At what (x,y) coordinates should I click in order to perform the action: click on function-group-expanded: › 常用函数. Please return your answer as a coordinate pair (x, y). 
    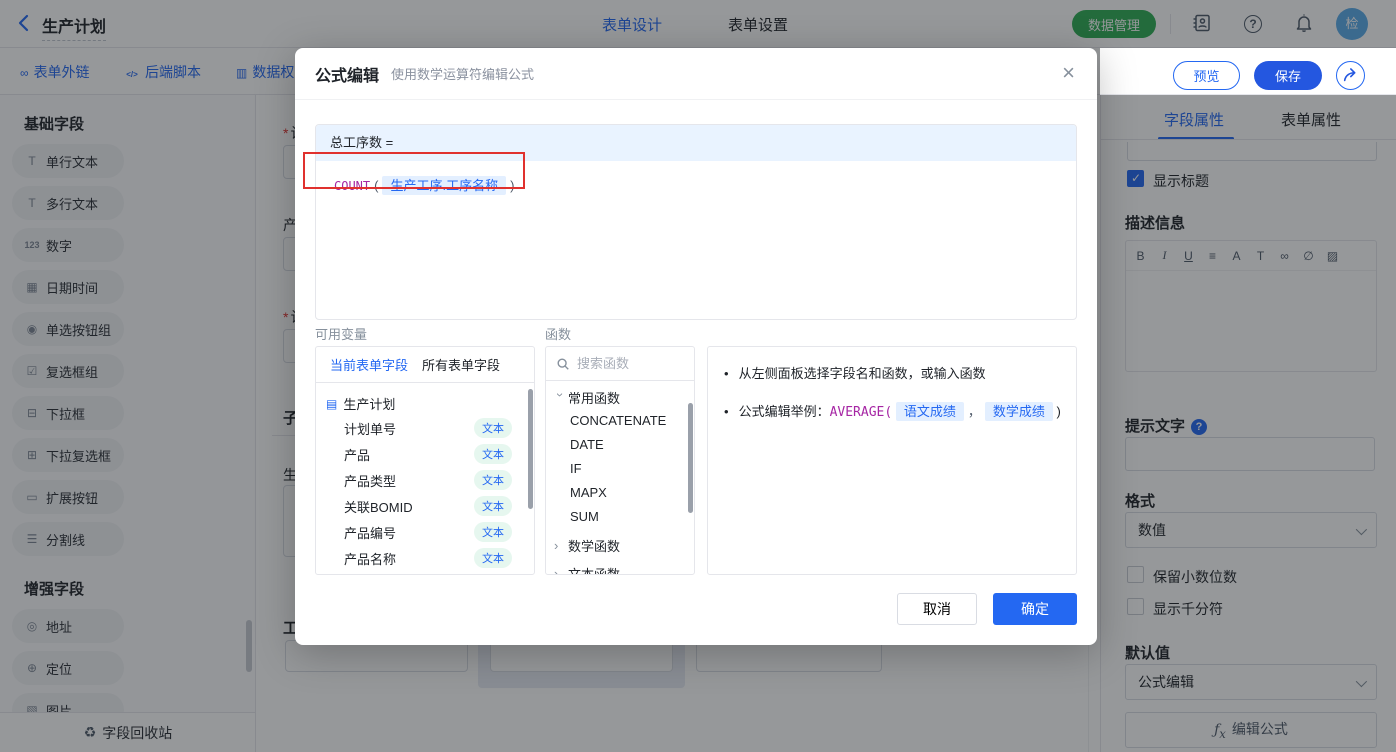
    Looking at the image, I should click on (620, 397).